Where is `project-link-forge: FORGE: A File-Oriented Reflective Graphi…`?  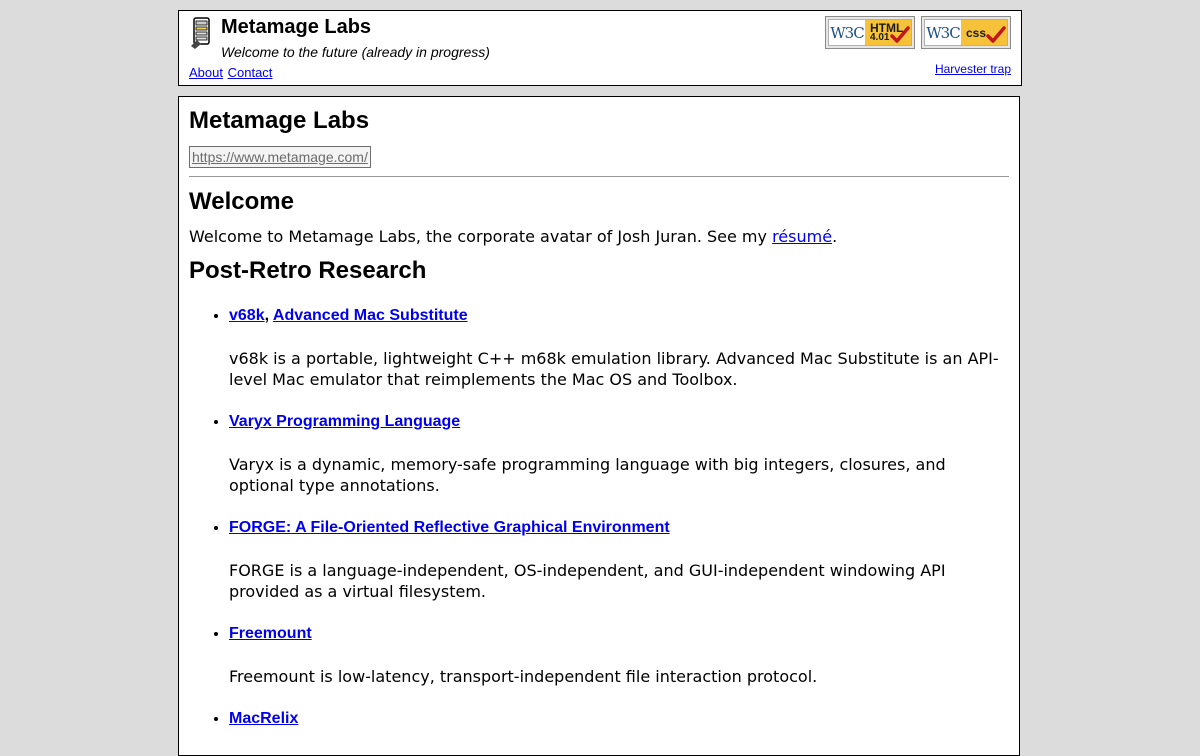 project-link-forge: FORGE: A File-Oriented Reflective Graphi… is located at coordinates (449, 527).